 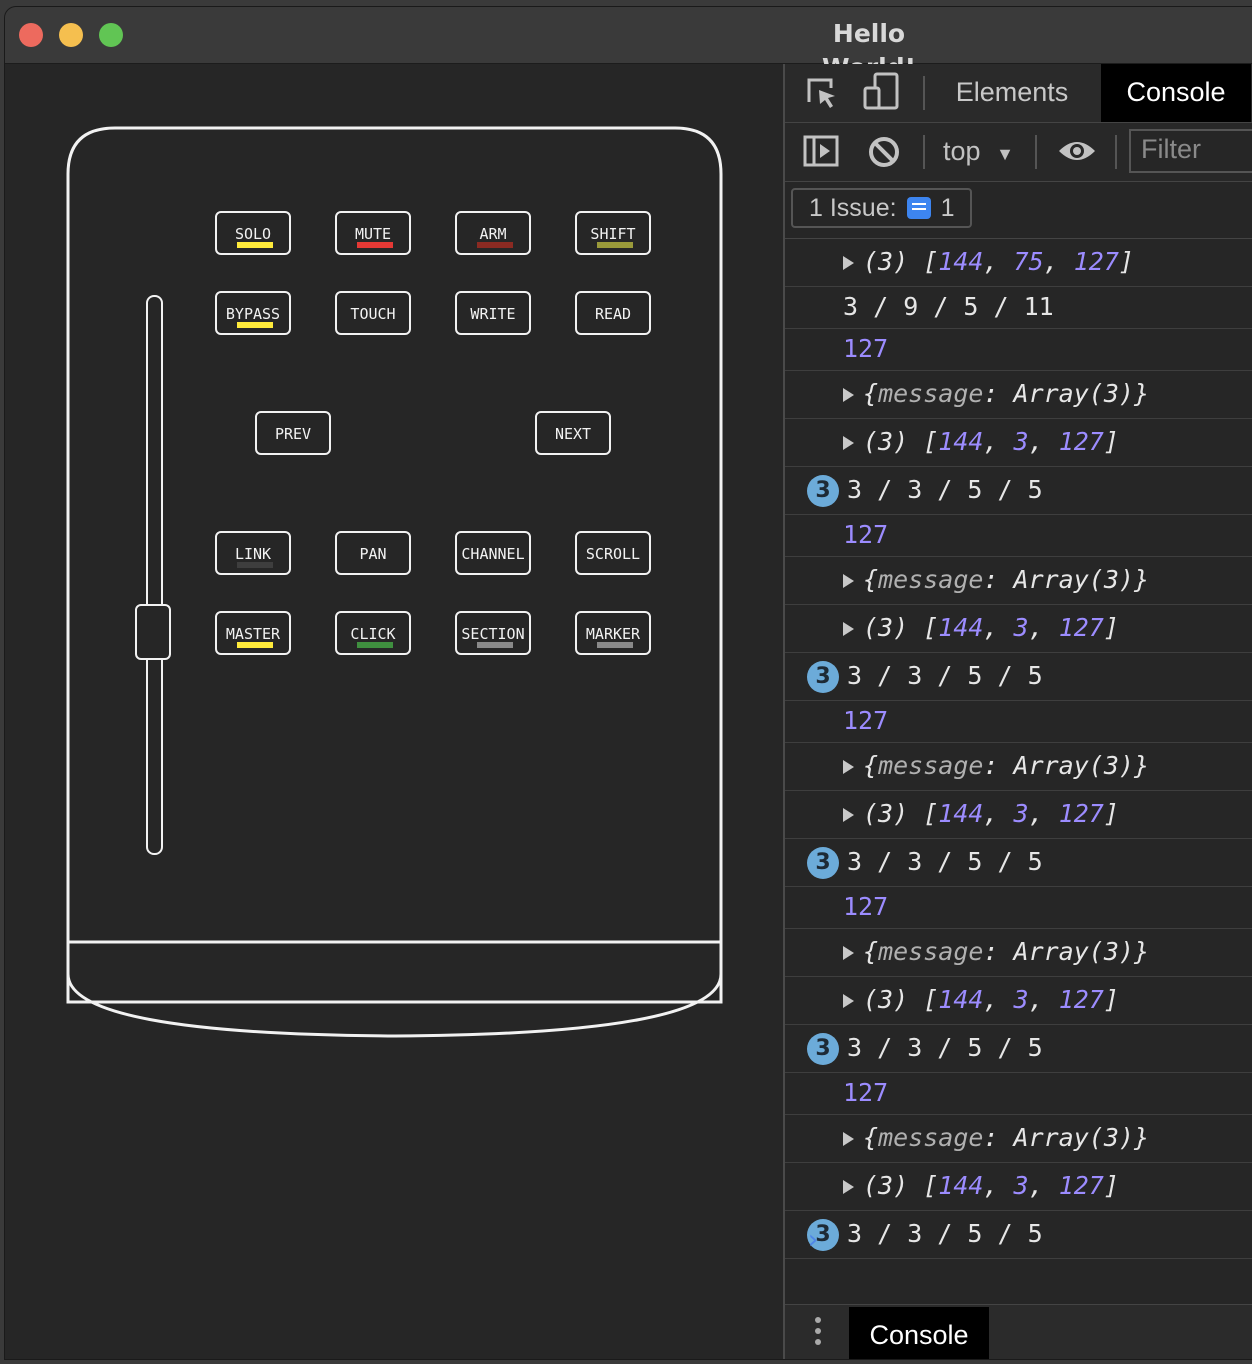 What do you see at coordinates (253, 313) in the screenshot?
I see `bypass-pad: BYPASS` at bounding box center [253, 313].